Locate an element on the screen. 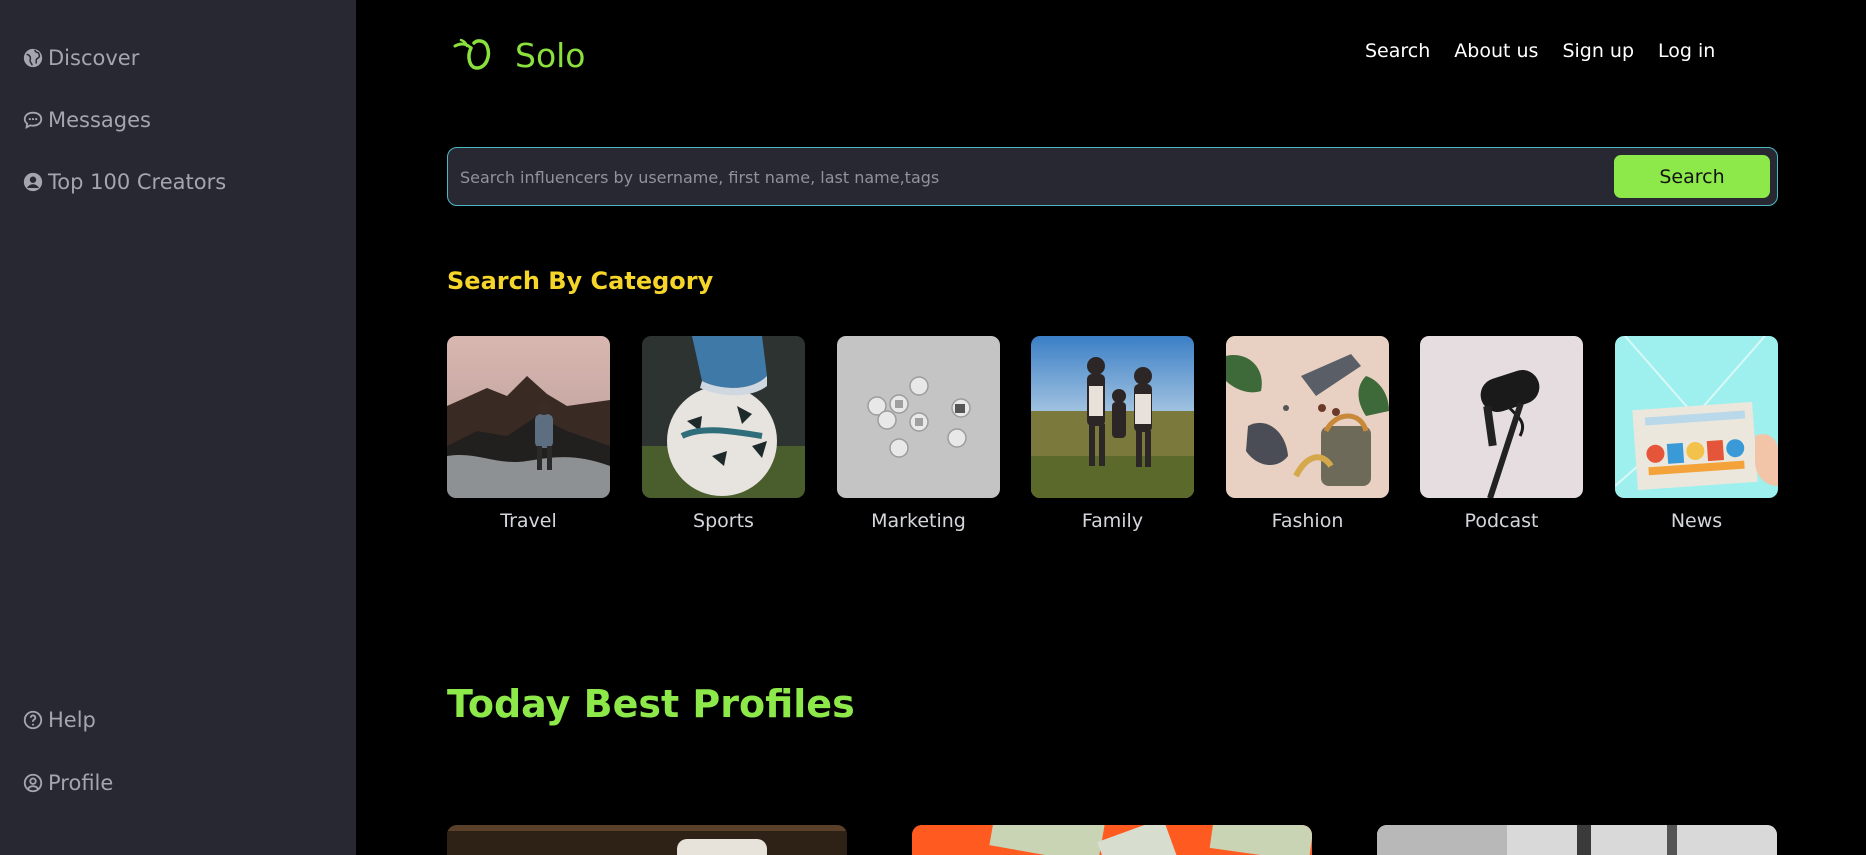 The width and height of the screenshot is (1866, 855). sidebar-item-messages: Messages is located at coordinates (86, 120).